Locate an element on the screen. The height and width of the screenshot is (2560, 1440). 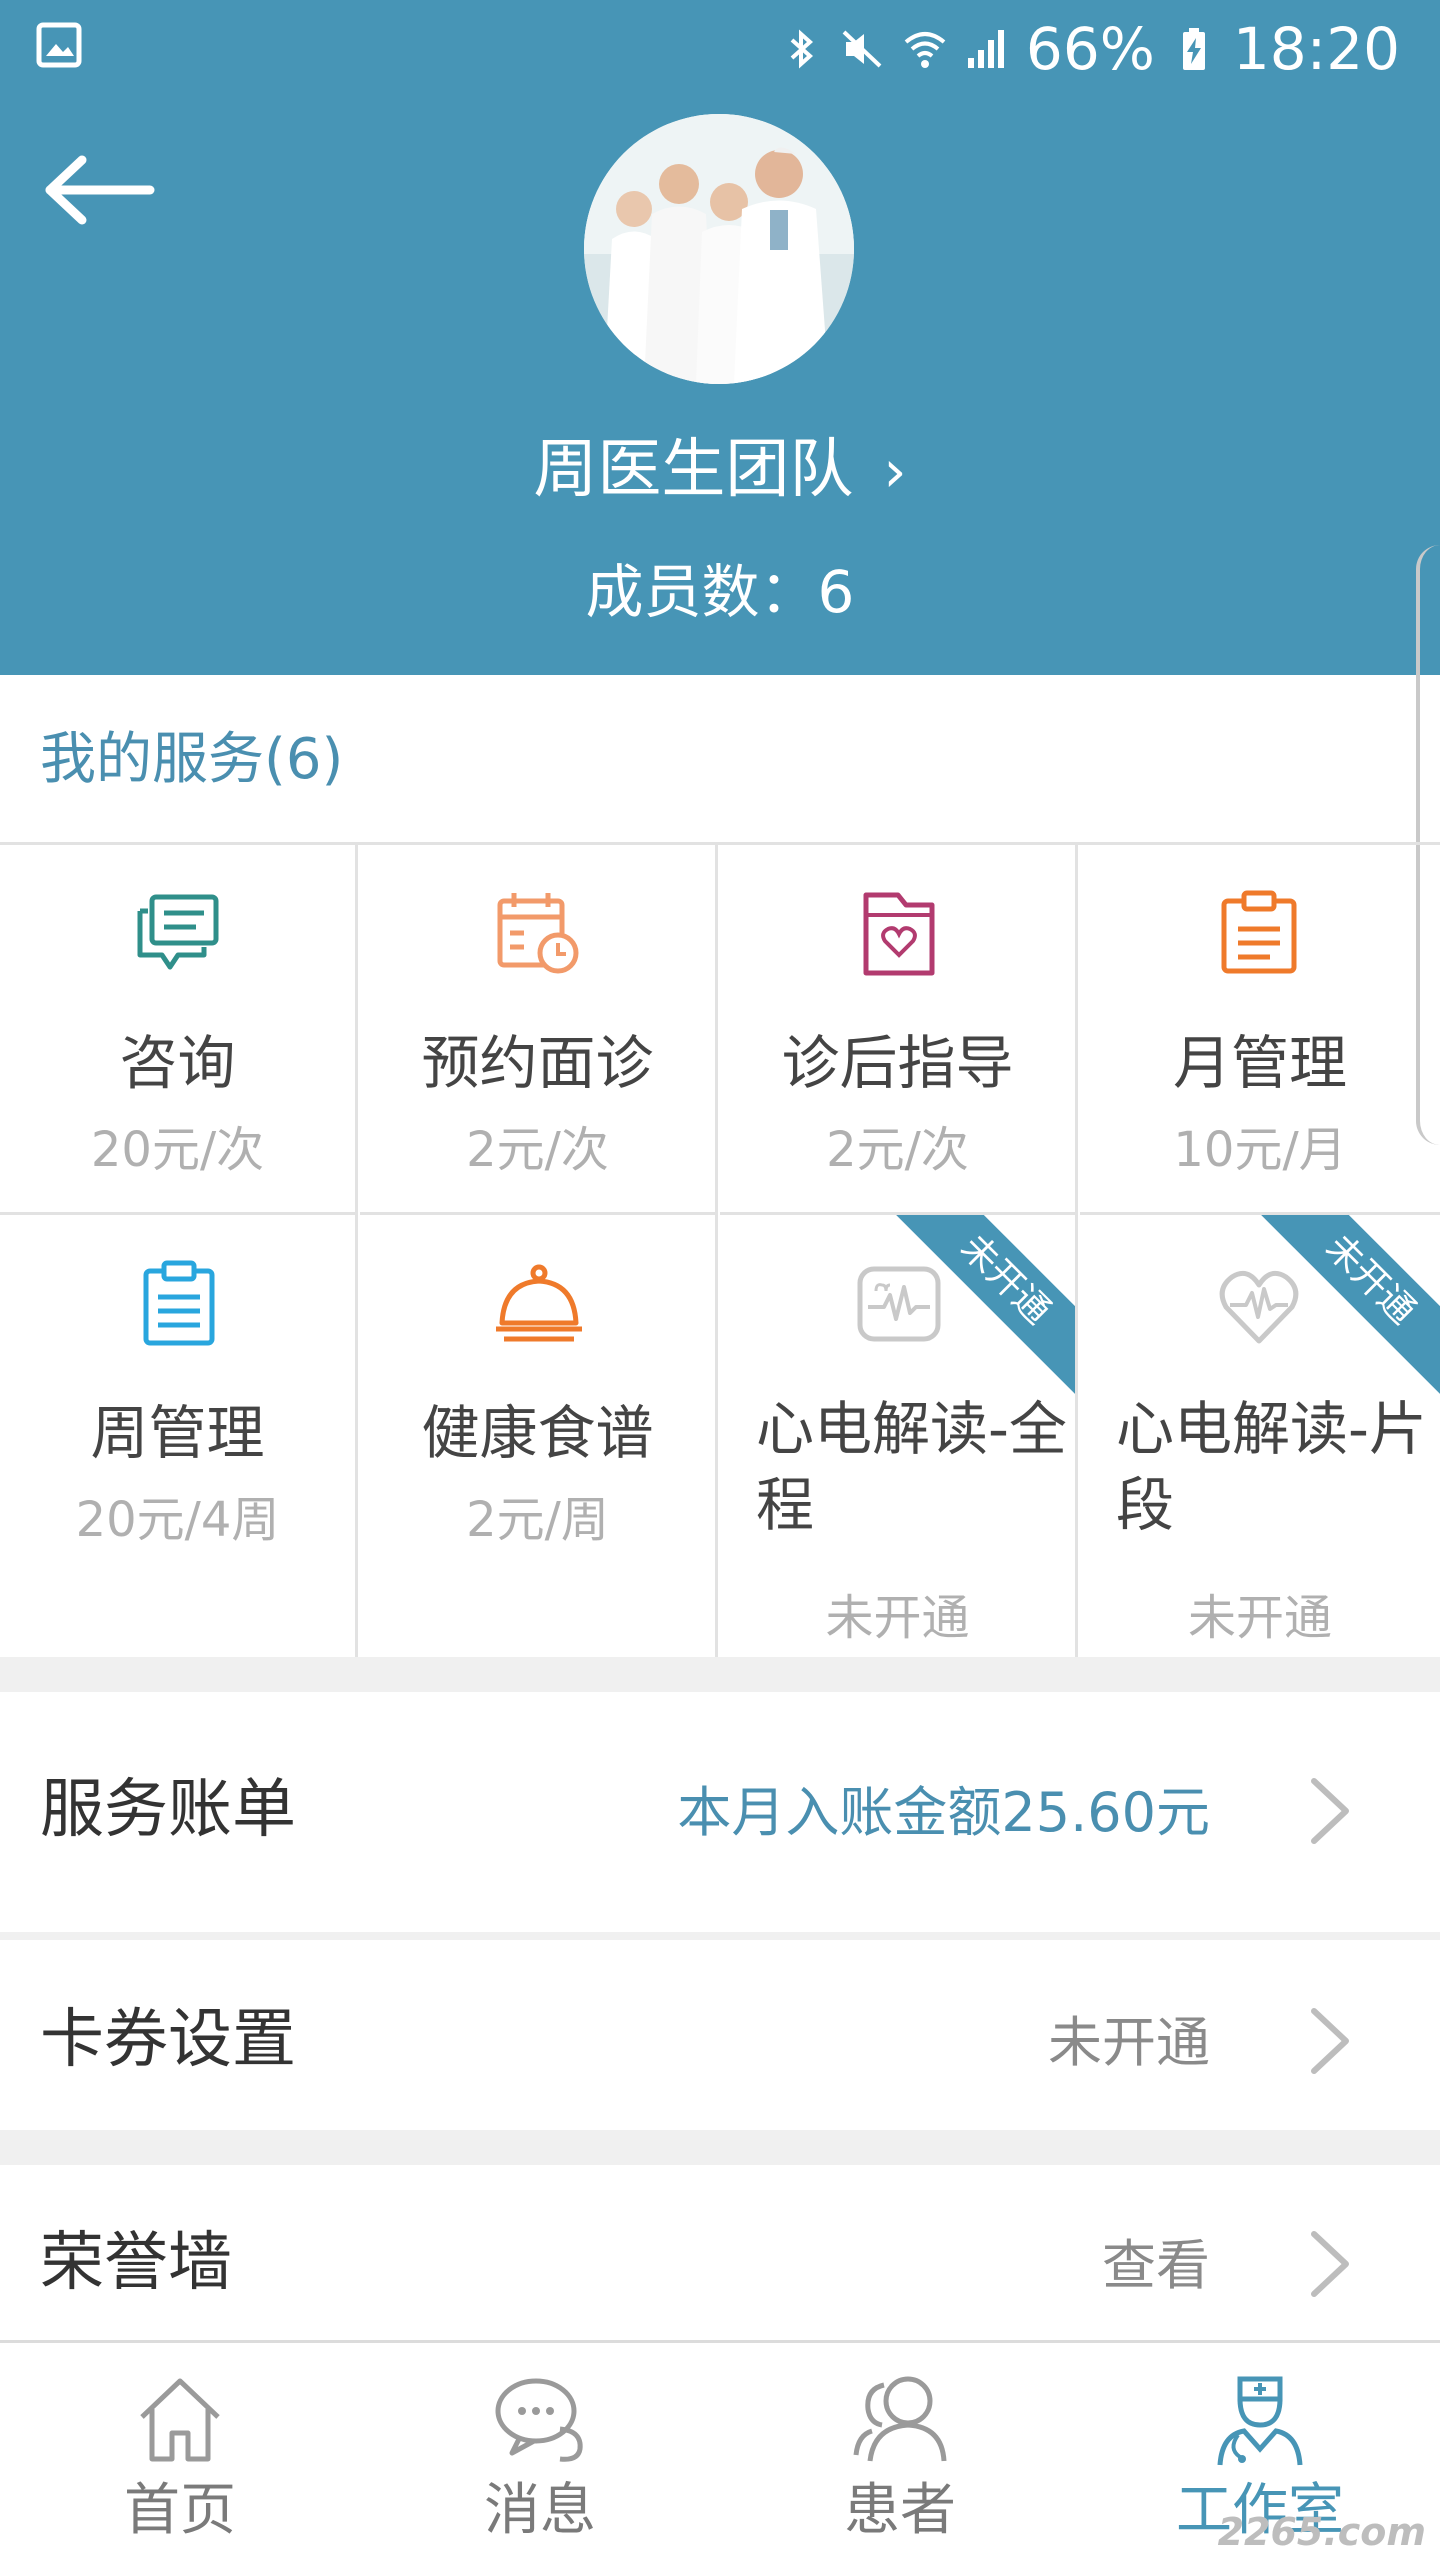
team-avatar is located at coordinates (719, 249).